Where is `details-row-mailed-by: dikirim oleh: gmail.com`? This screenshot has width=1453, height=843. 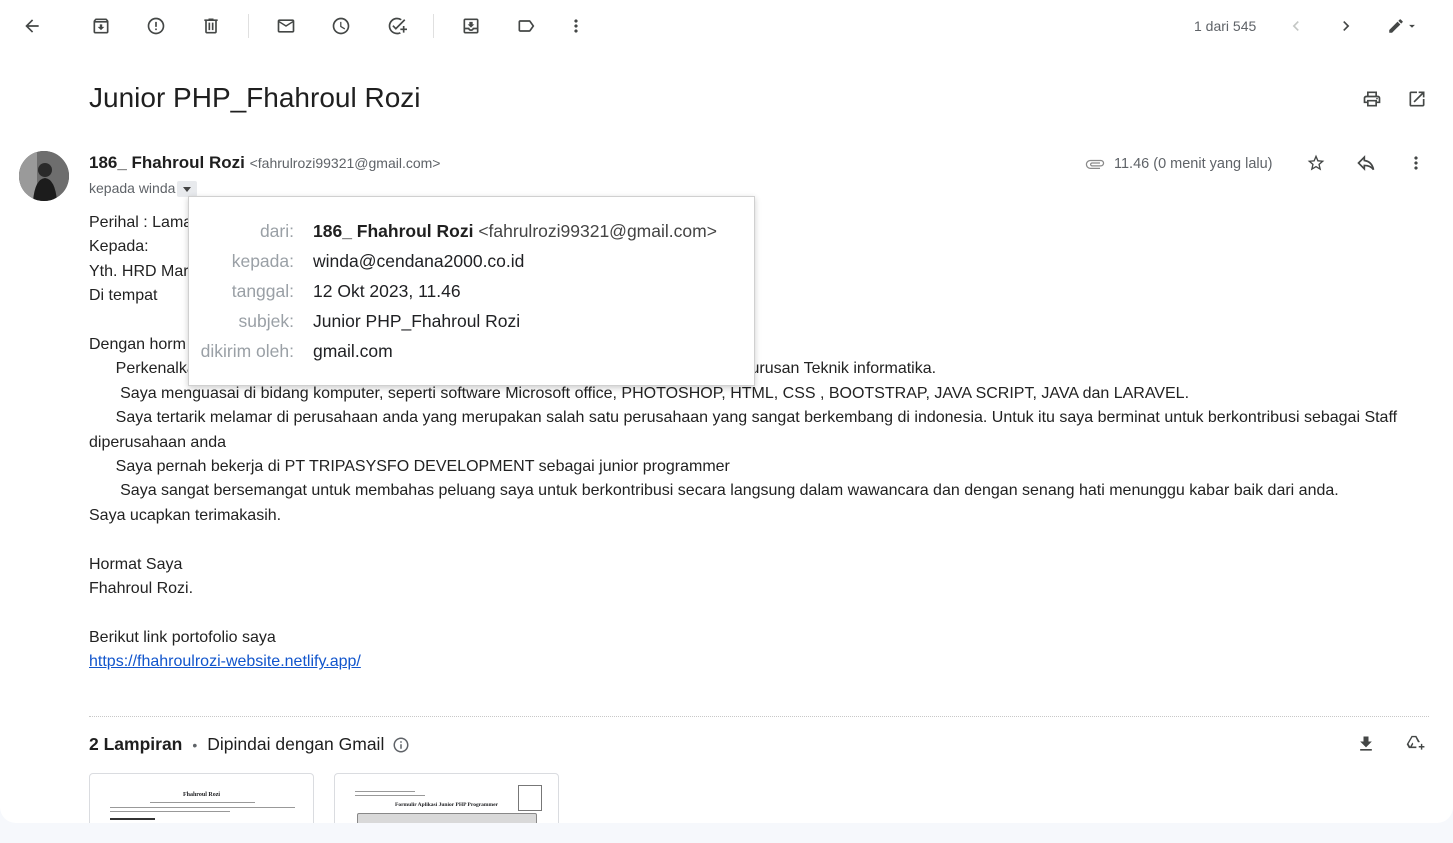
details-row-mailed-by: dikirim oleh: gmail.com is located at coordinates (471, 351).